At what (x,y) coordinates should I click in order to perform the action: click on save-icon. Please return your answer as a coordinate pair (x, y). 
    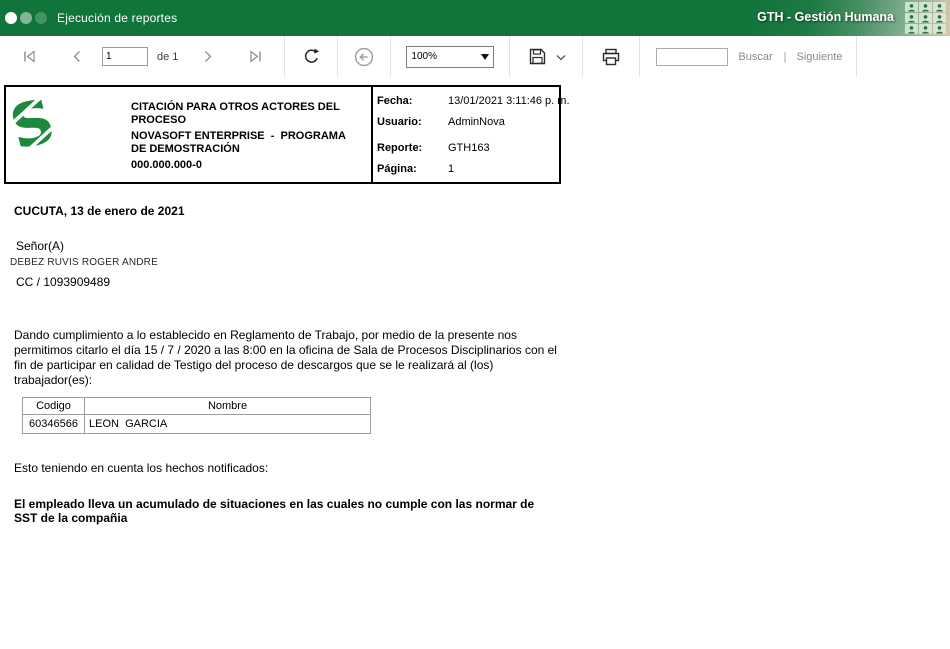
    Looking at the image, I should click on (537, 56).